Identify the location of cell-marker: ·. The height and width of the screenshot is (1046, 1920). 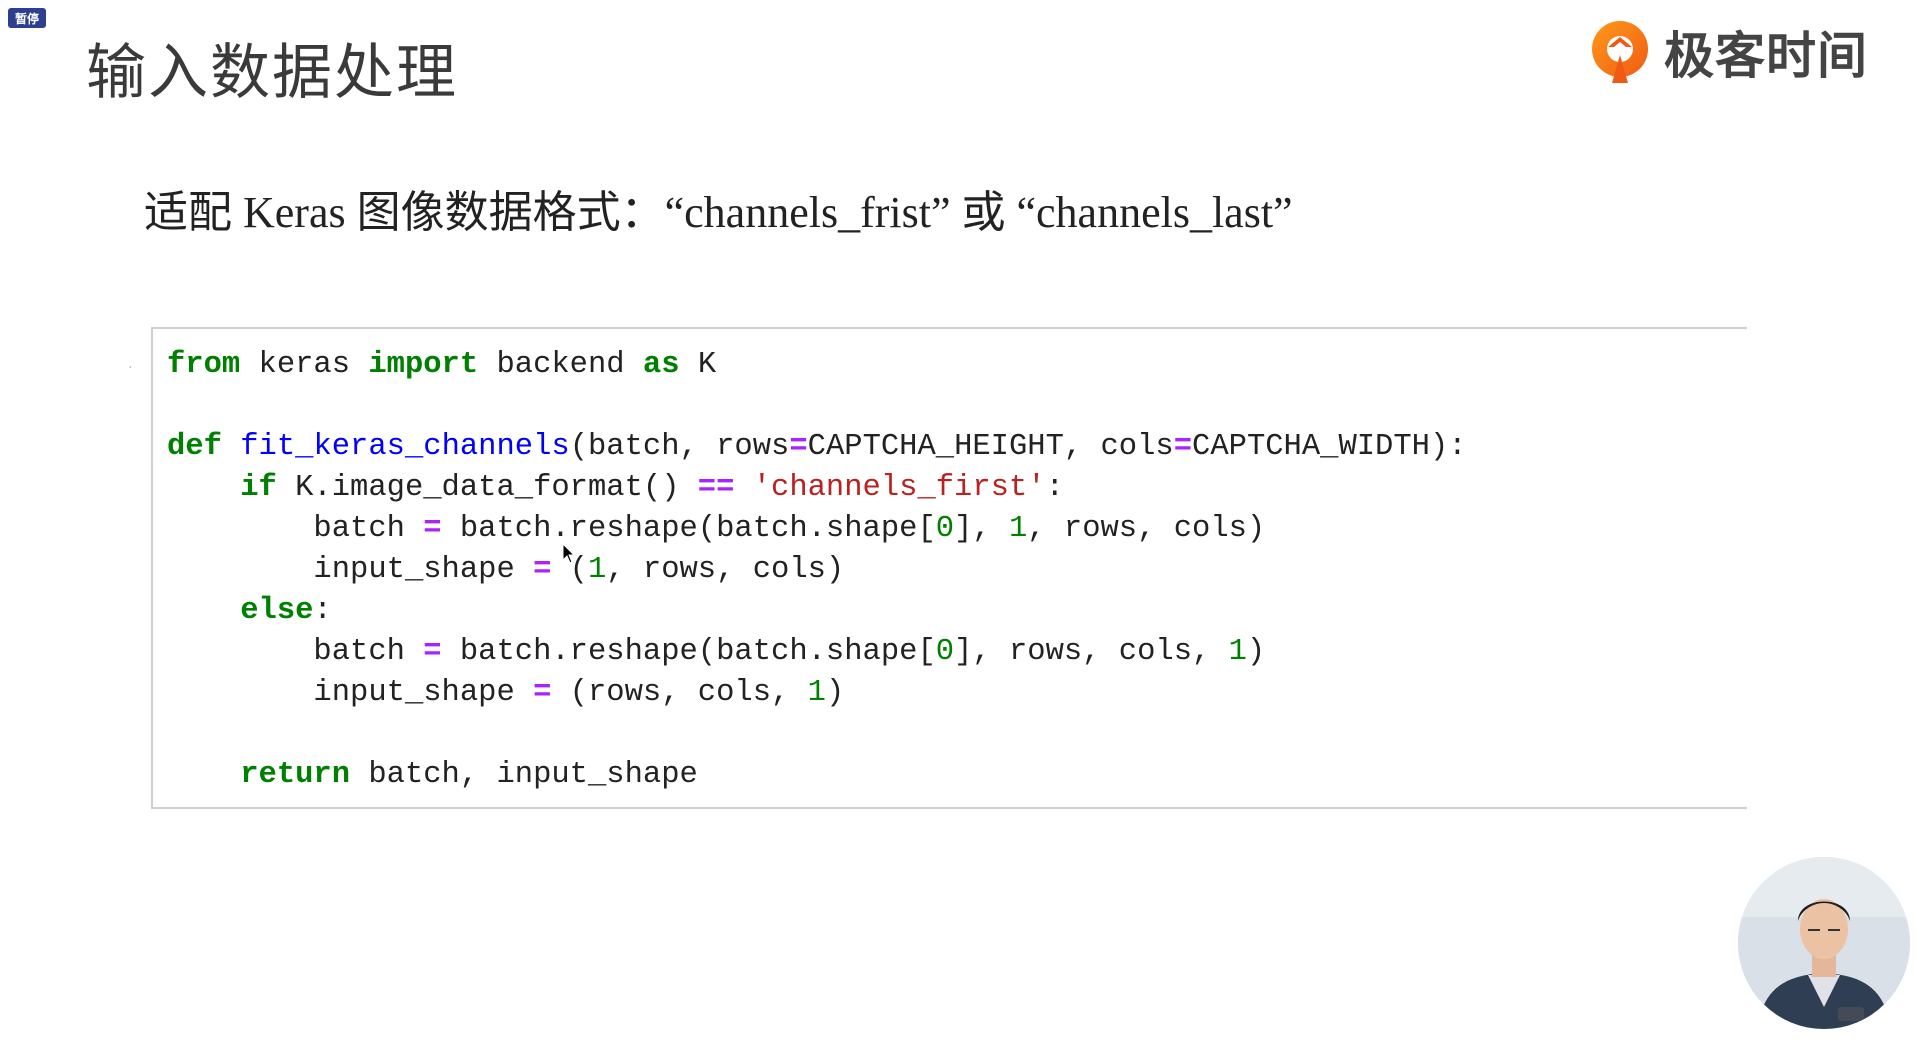
(130, 368).